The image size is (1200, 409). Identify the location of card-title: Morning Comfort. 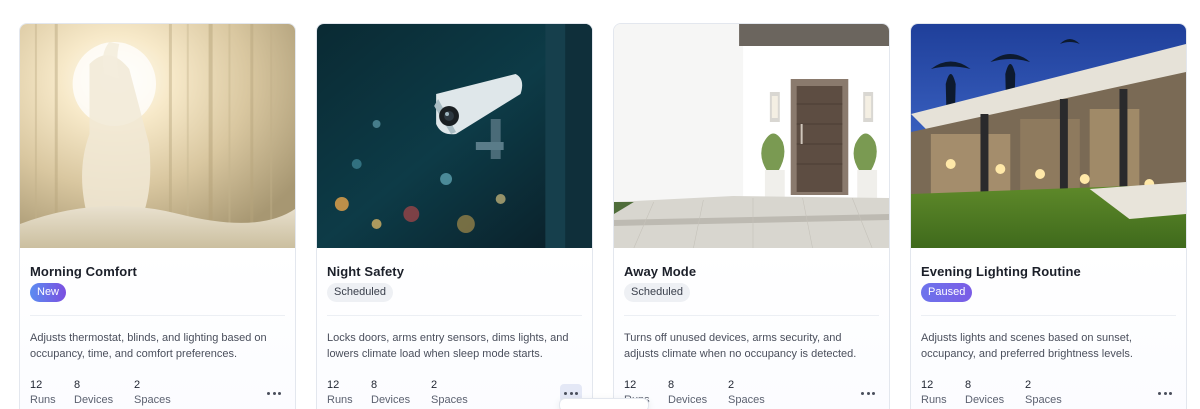
(83, 271).